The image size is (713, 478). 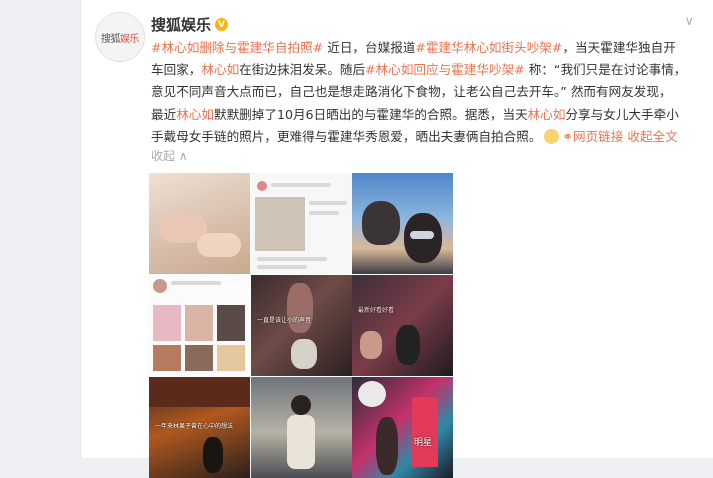 I want to click on chevron-down-icon: ∨, so click(x=689, y=21).